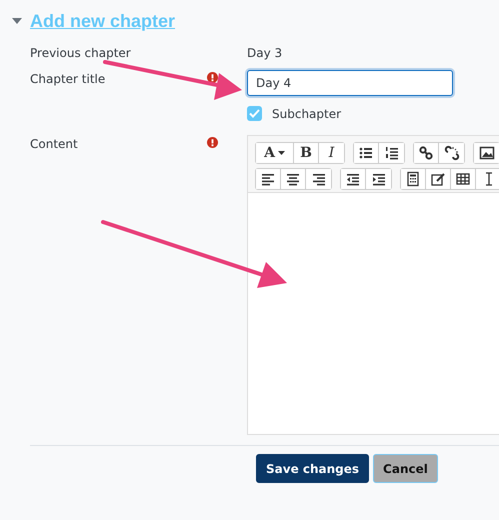  I want to click on calculator-button, so click(413, 179).